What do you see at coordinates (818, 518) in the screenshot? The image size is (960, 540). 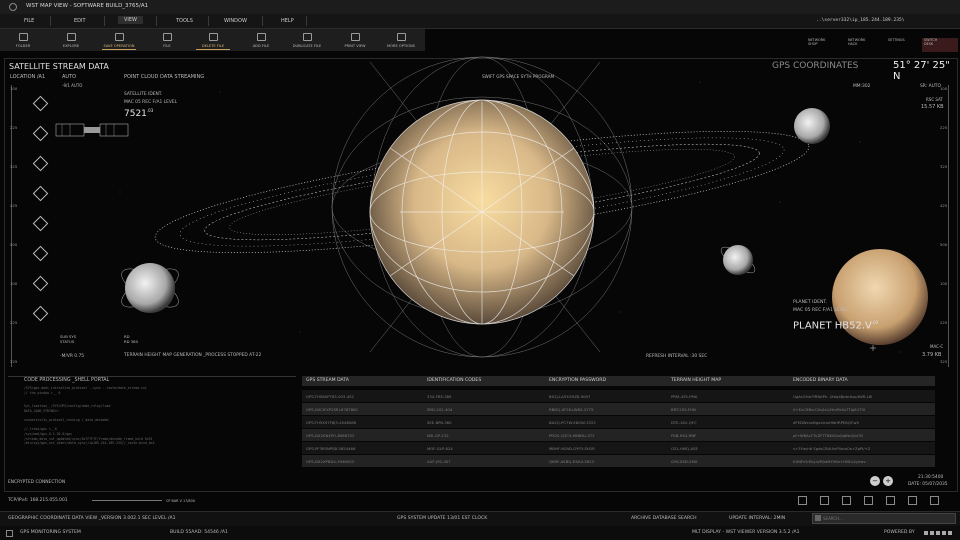 I see `search-icon` at bounding box center [818, 518].